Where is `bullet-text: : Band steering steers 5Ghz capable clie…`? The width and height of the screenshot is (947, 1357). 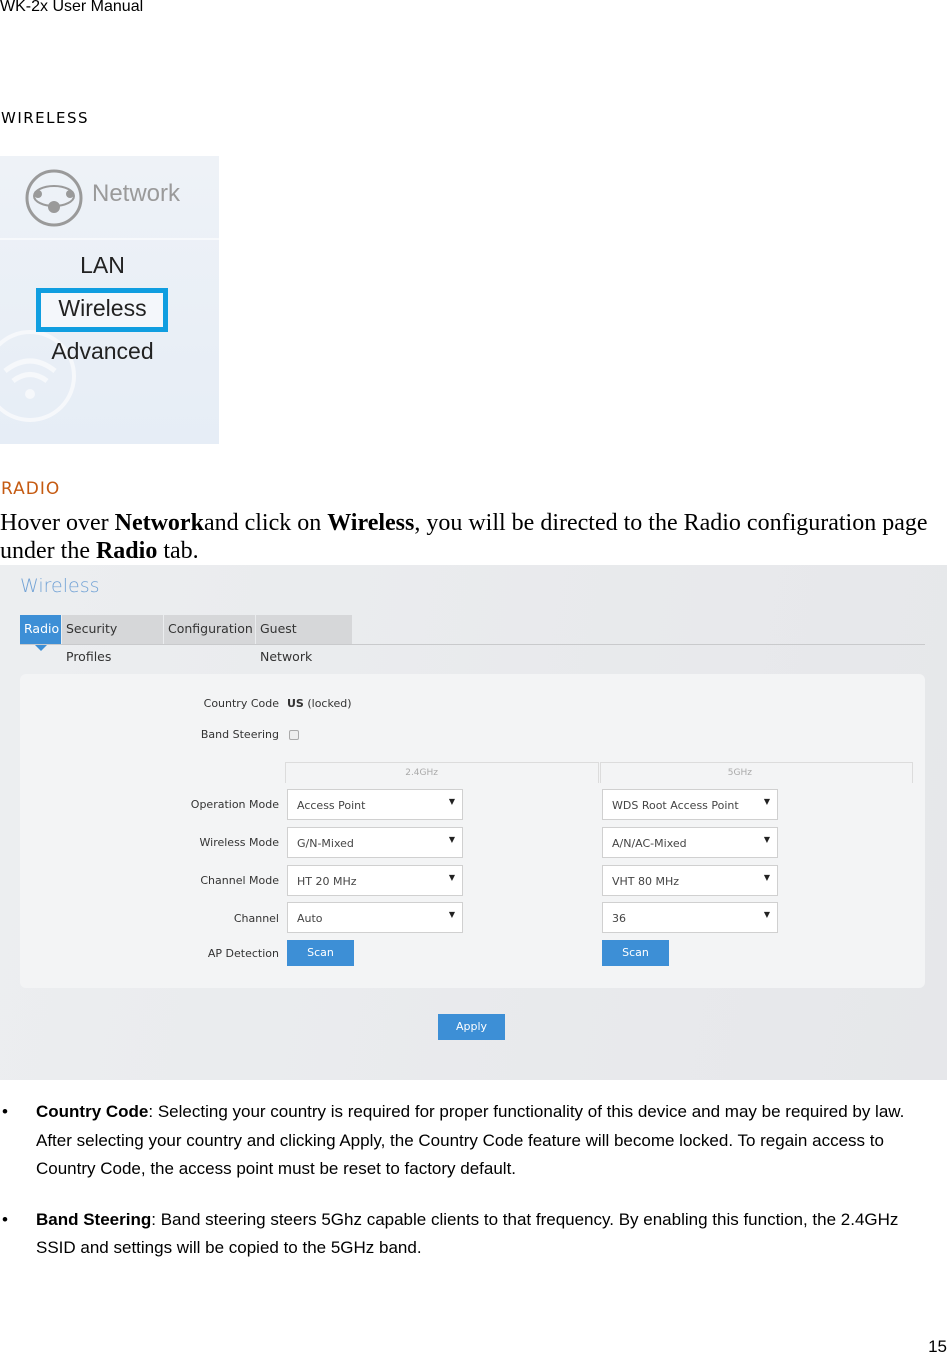
bullet-text: : Band steering steers 5Ghz capable clie… is located at coordinates (467, 1233).